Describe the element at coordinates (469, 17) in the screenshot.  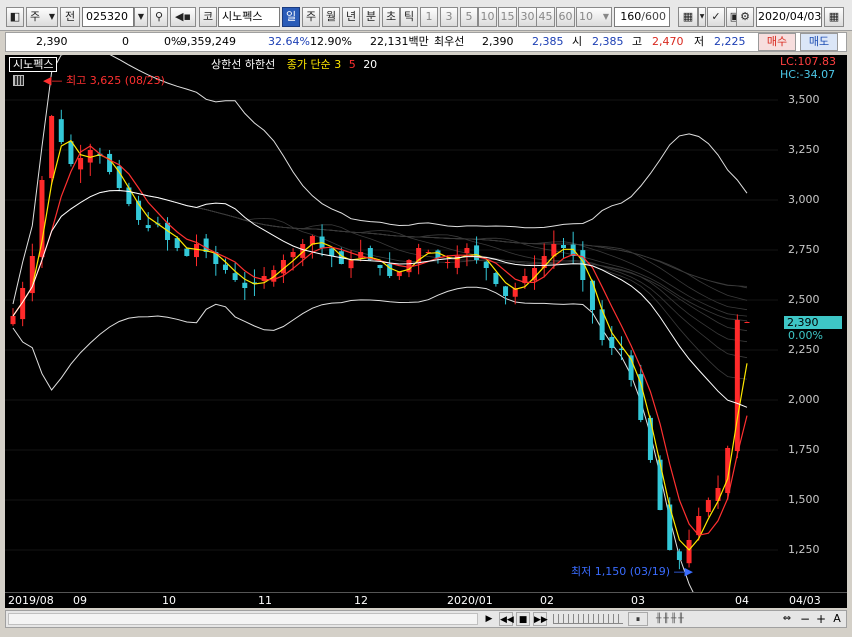
I see `interval-5: 5` at that location.